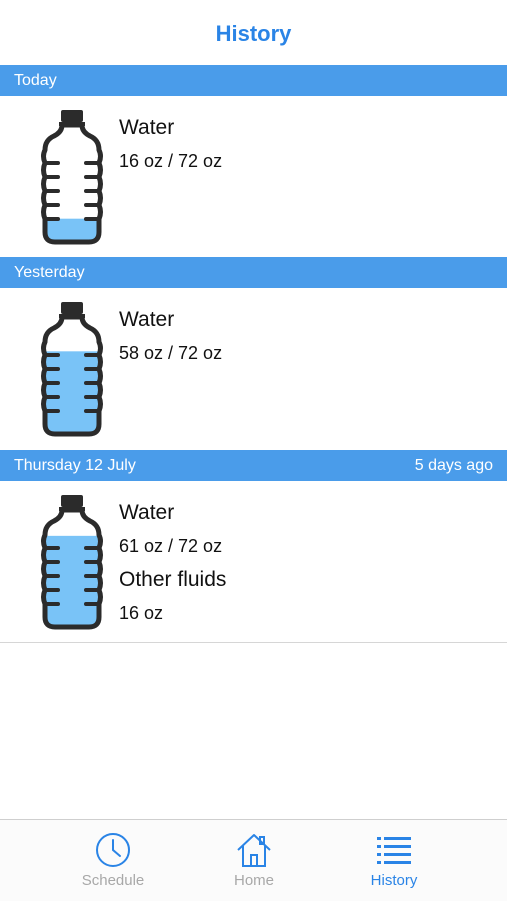 This screenshot has height=901, width=507. What do you see at coordinates (72, 392) in the screenshot?
I see `water-level-fill` at bounding box center [72, 392].